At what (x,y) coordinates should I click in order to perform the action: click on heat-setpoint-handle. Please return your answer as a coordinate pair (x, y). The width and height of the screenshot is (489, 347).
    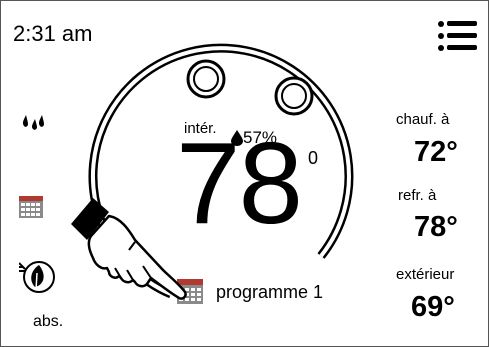
    Looking at the image, I should click on (206, 79).